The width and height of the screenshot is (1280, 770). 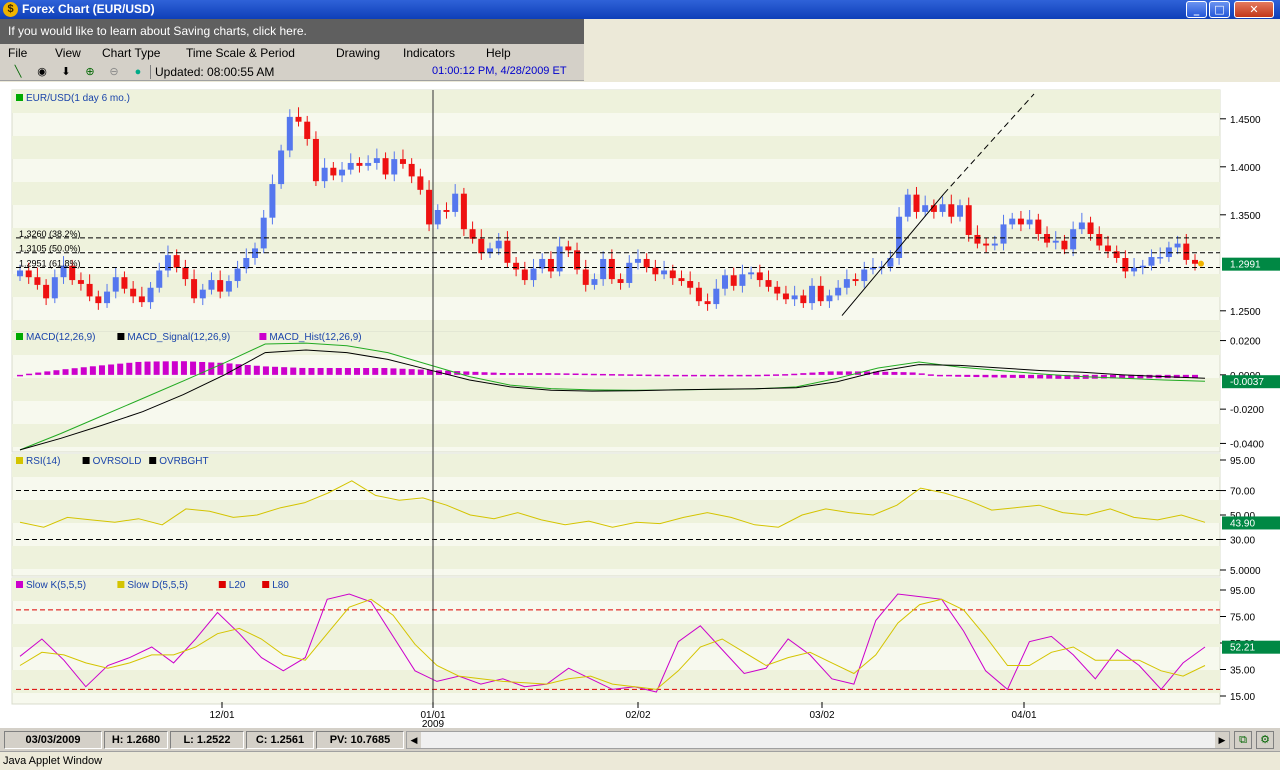 What do you see at coordinates (818, 740) in the screenshot?
I see `horizontal-scrollbar: ◀ ▶` at bounding box center [818, 740].